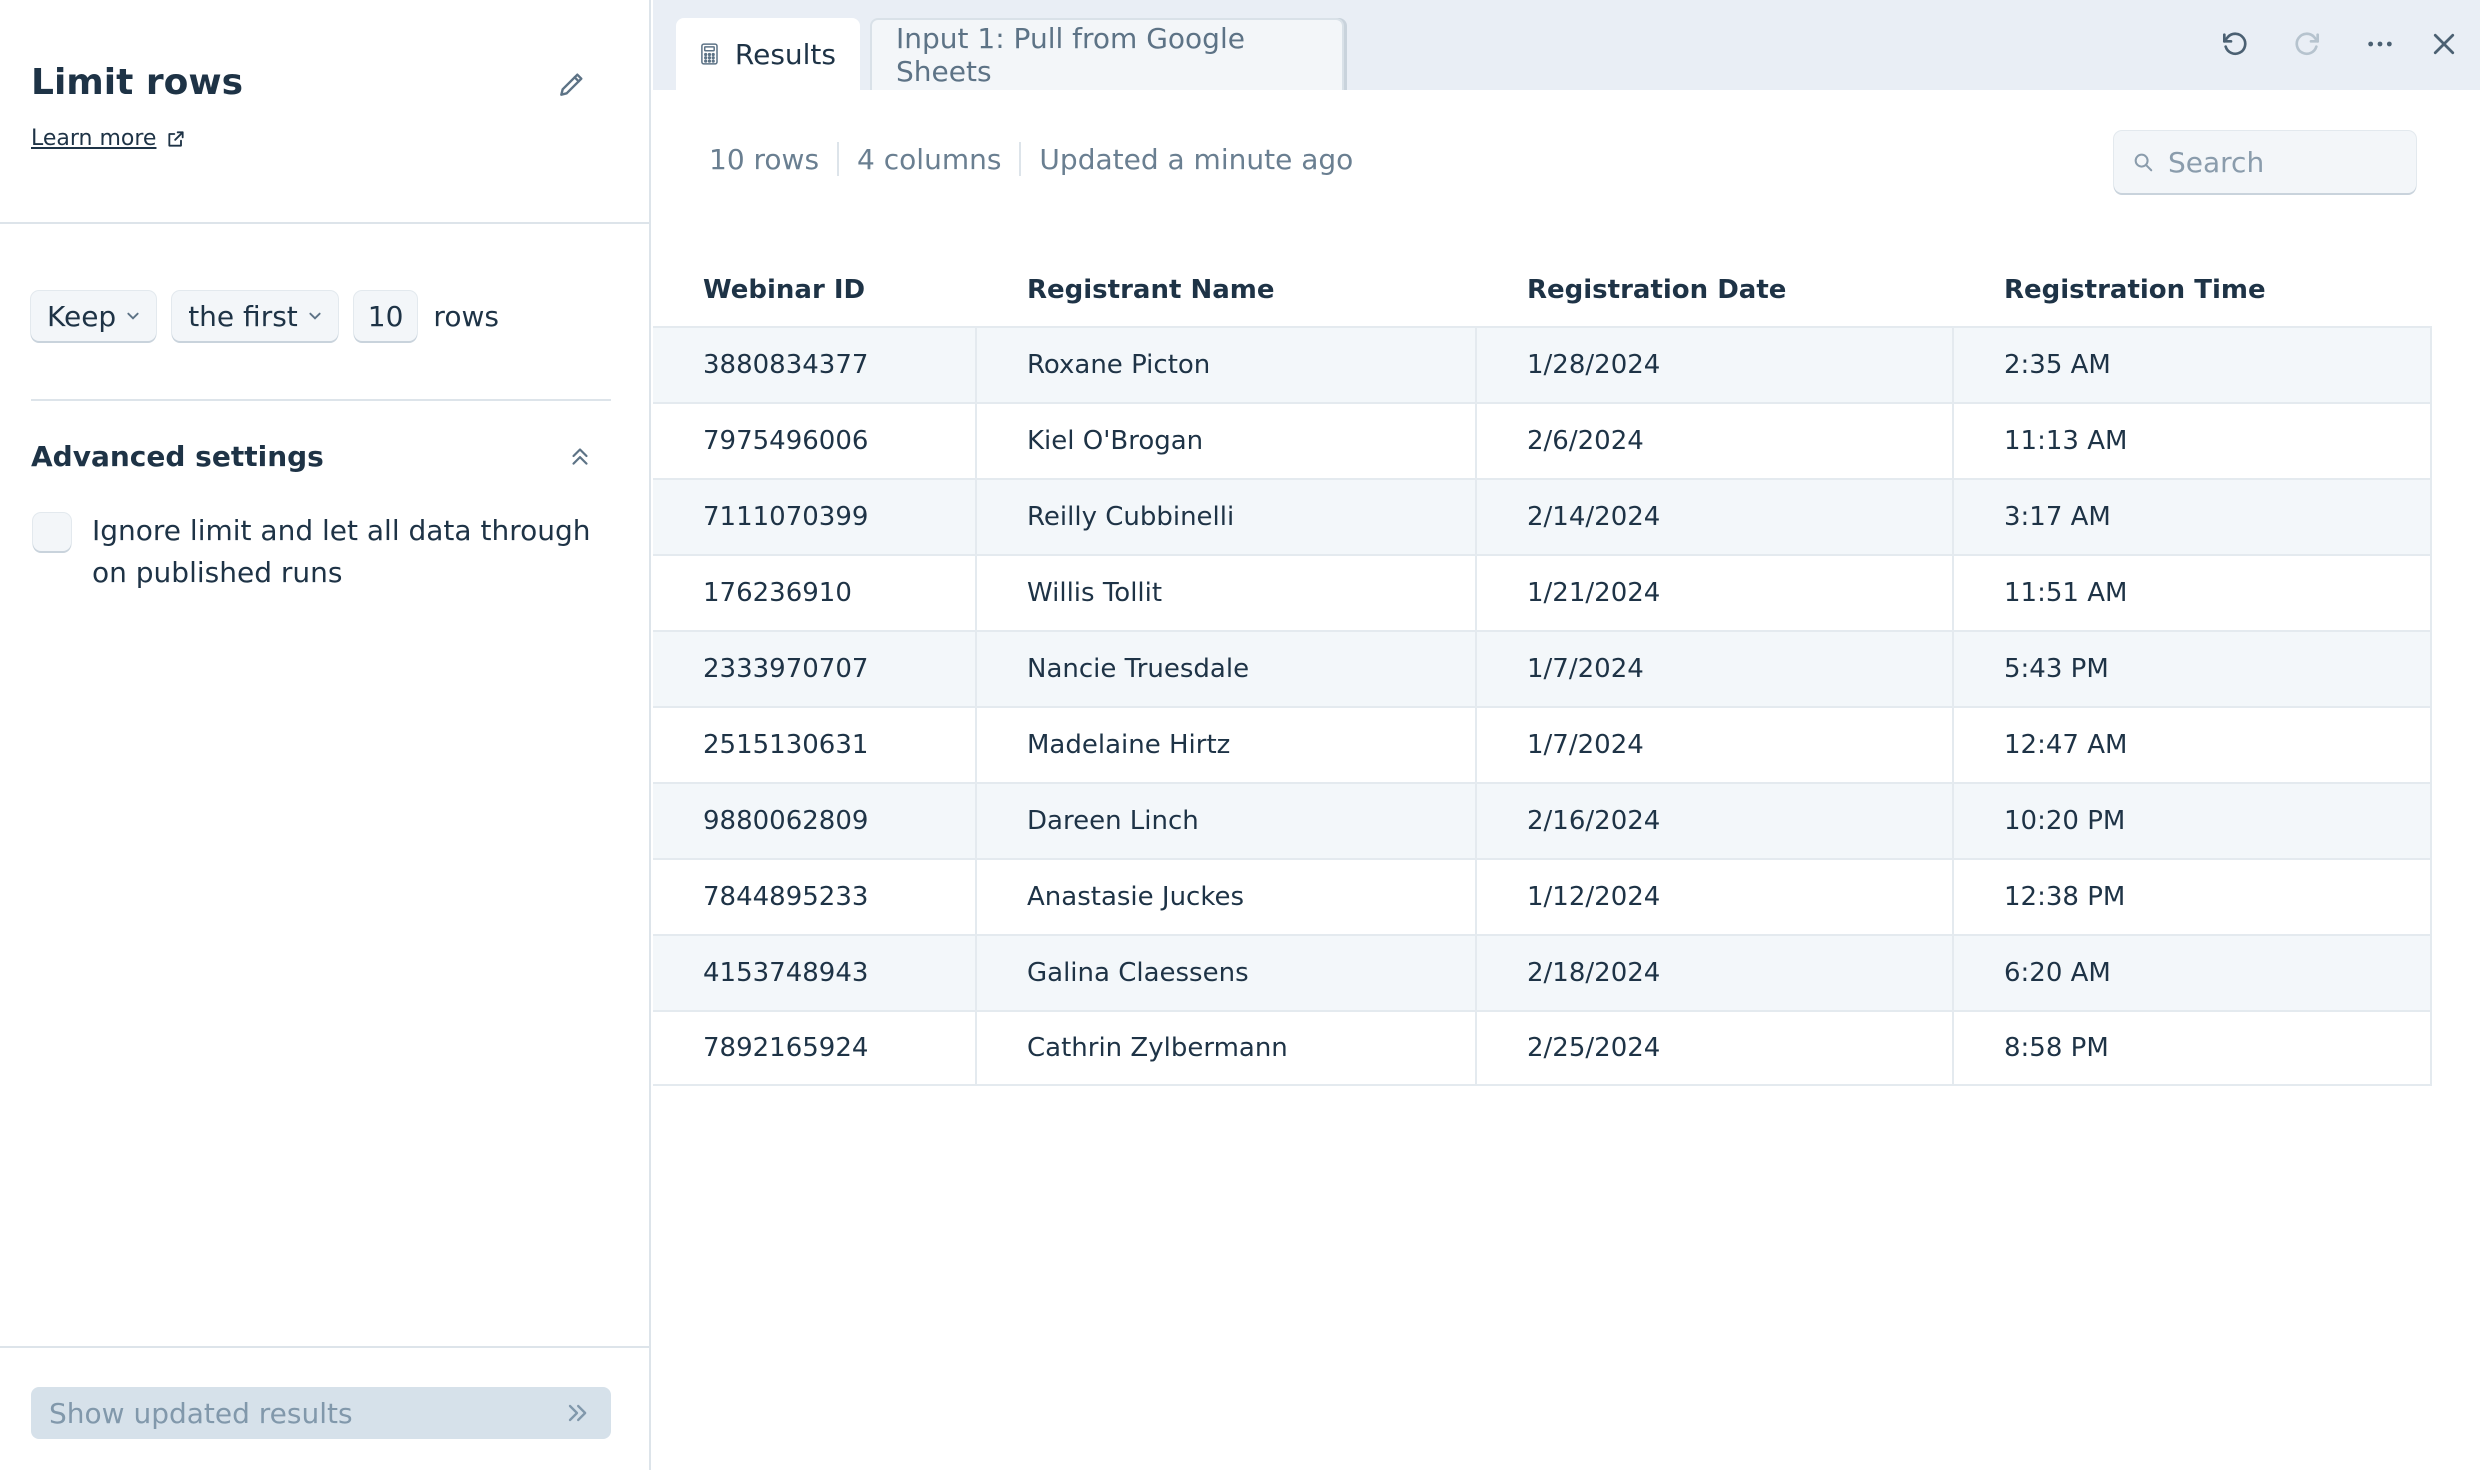  I want to click on mode-dropdown: Keep, so click(94, 316).